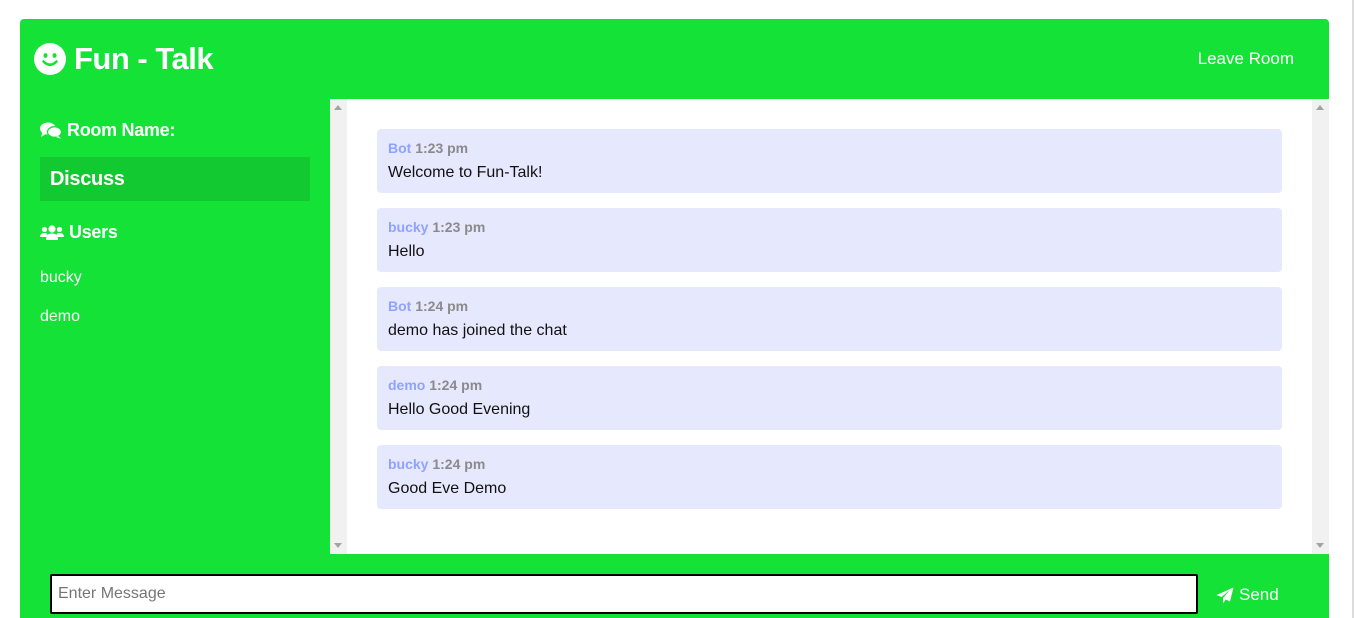  I want to click on logo: Fun - Talk, so click(124, 59).